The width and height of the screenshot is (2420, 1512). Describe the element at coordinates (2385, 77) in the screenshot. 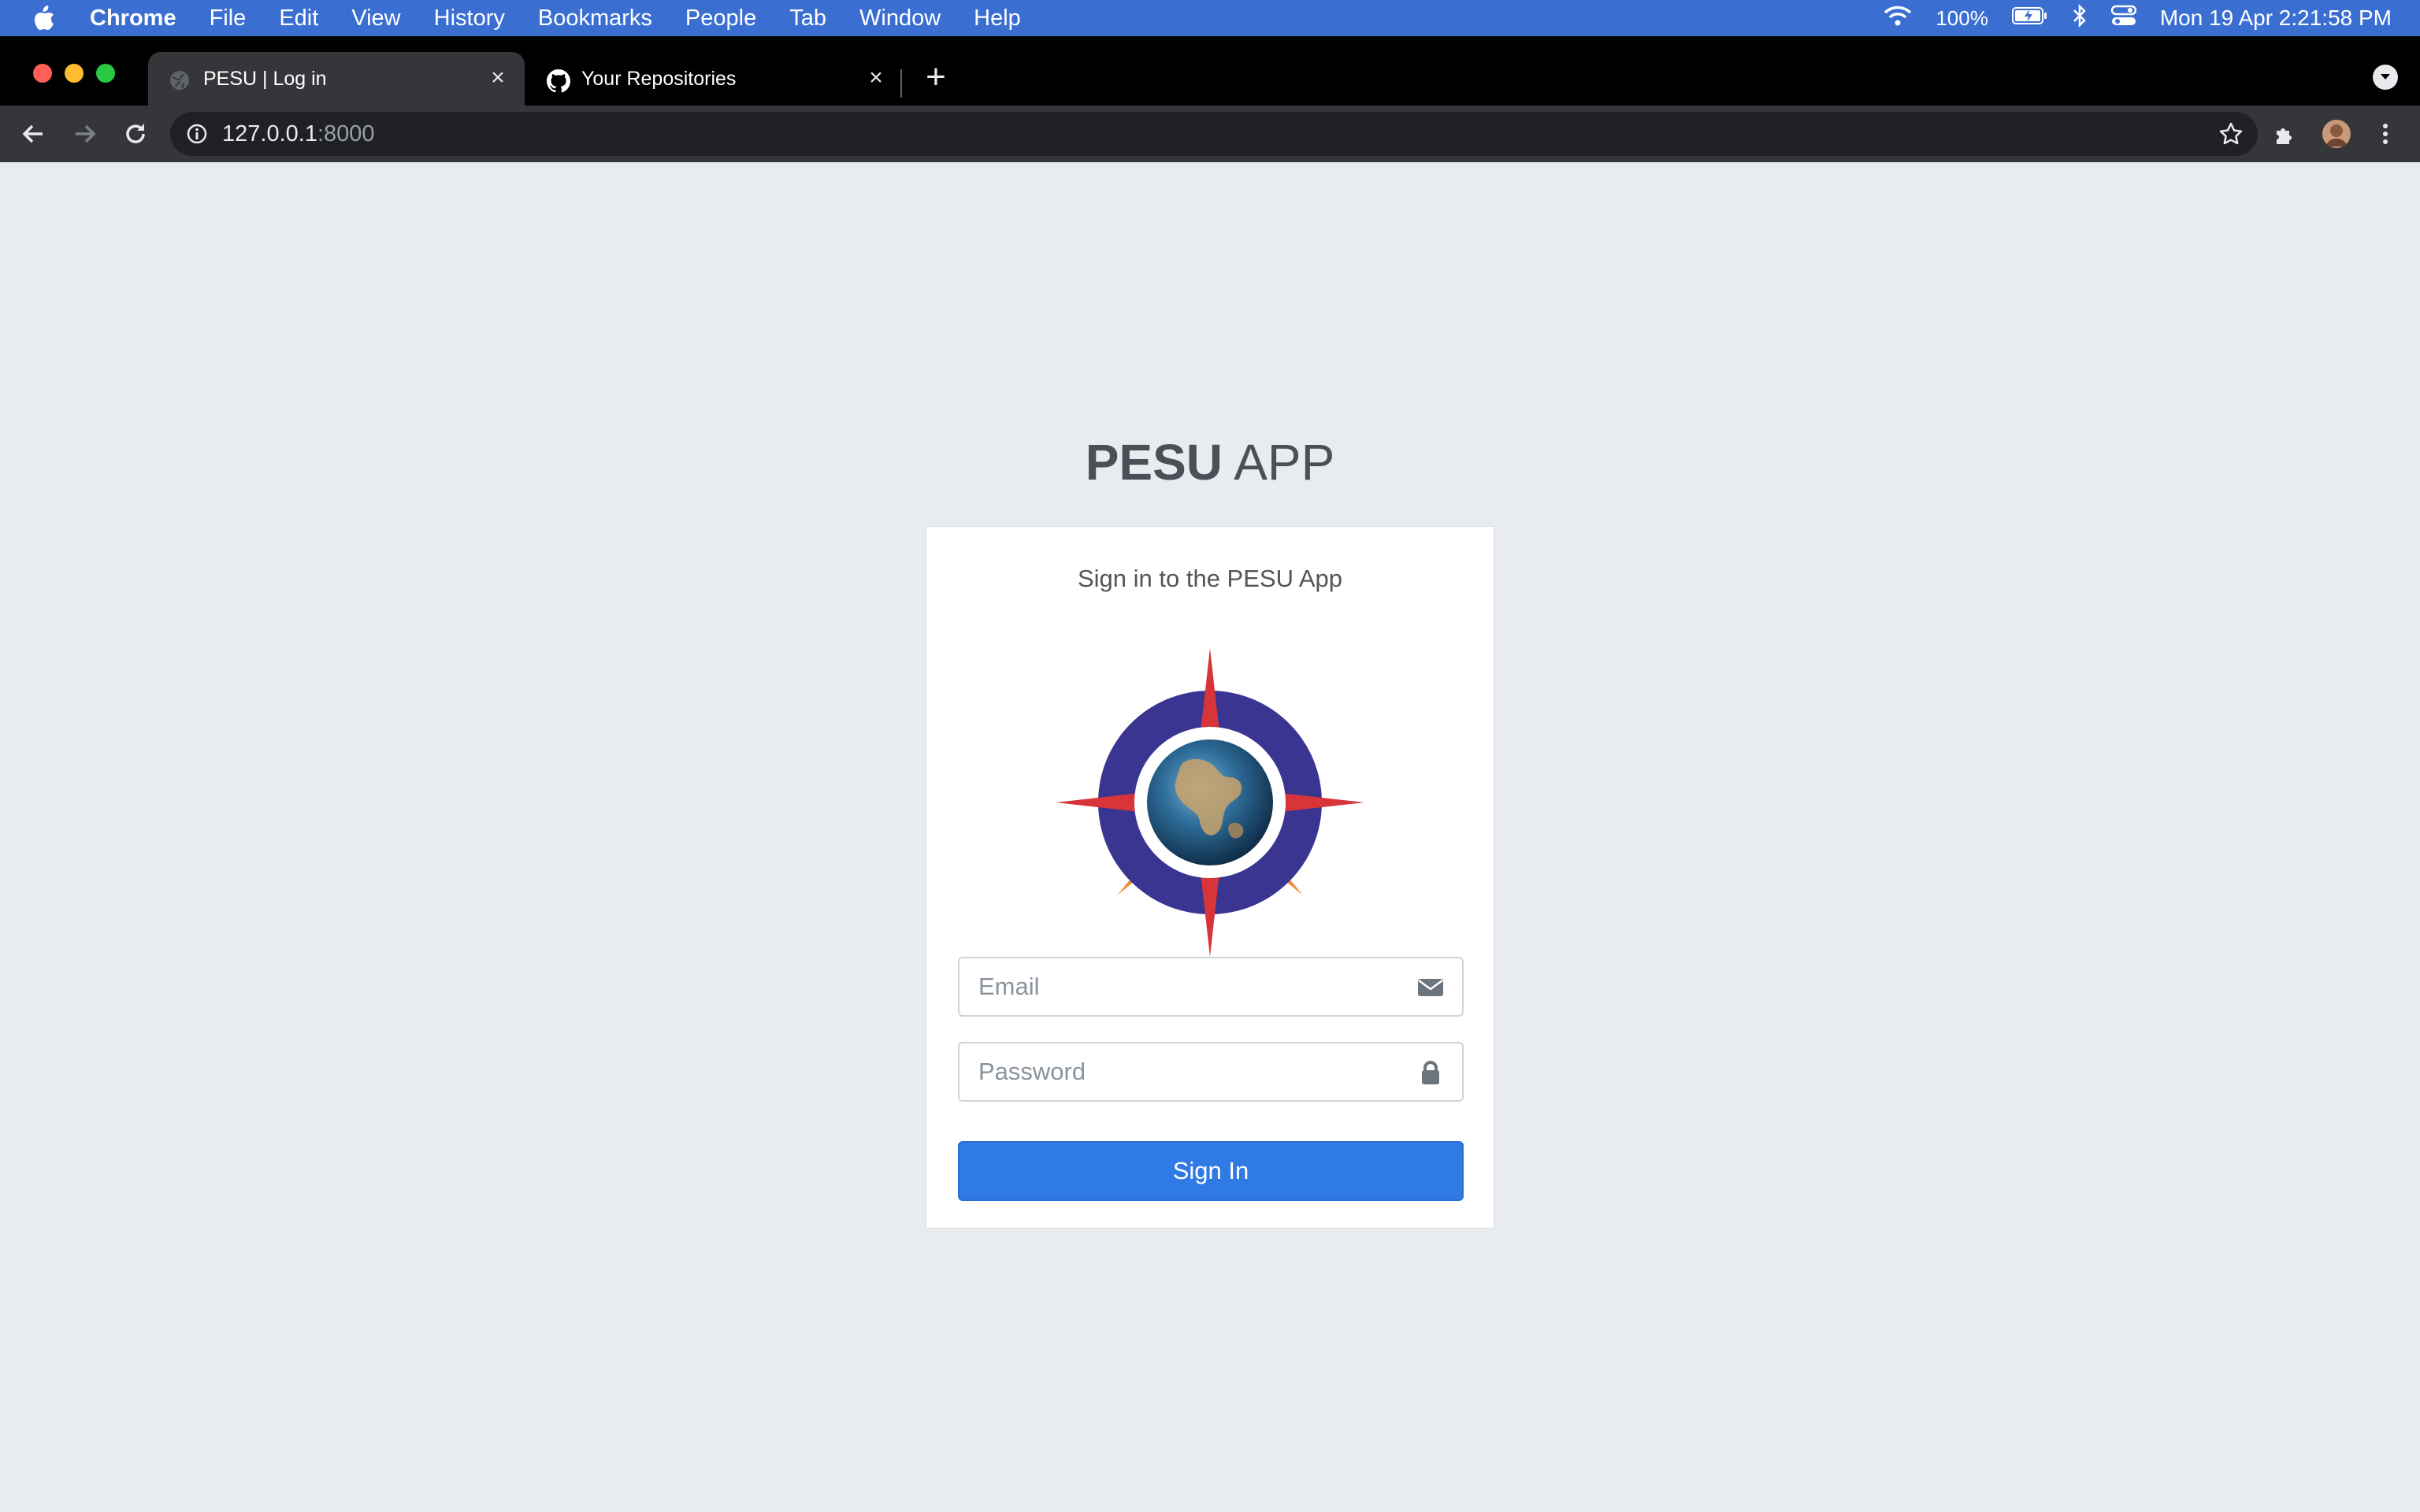

I see `tab-search-chevron-icon` at that location.